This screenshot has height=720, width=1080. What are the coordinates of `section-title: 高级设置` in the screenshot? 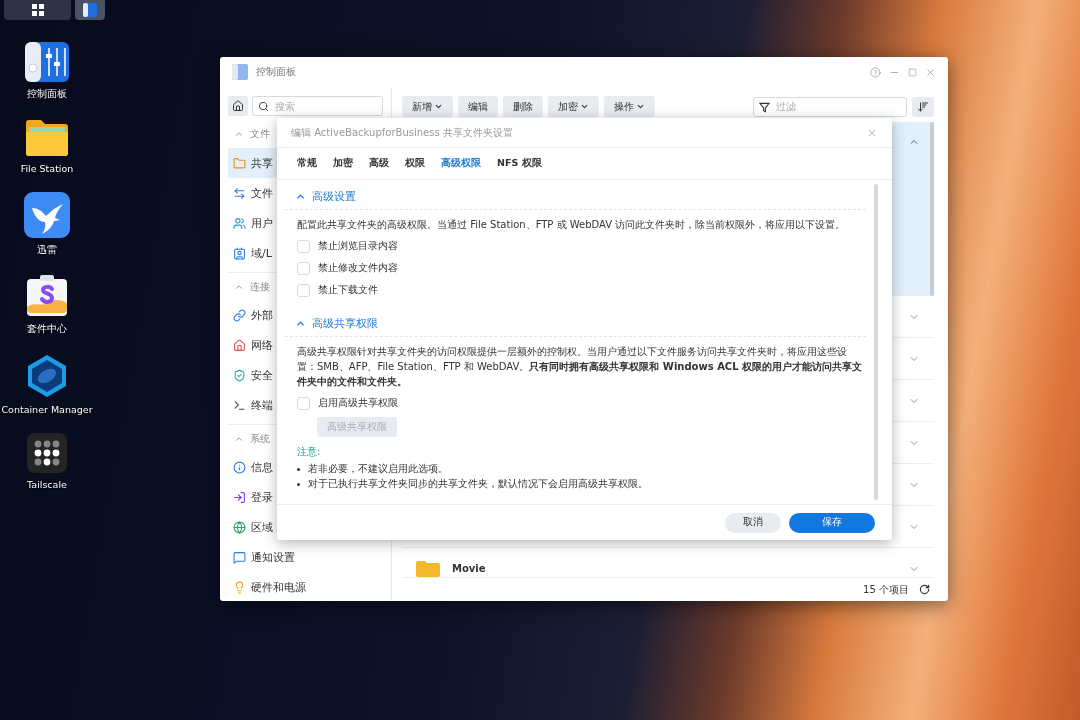 It's located at (334, 196).